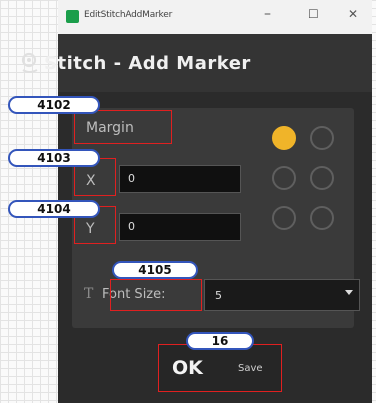  What do you see at coordinates (284, 218) in the screenshot?
I see `position-bottom-left` at bounding box center [284, 218].